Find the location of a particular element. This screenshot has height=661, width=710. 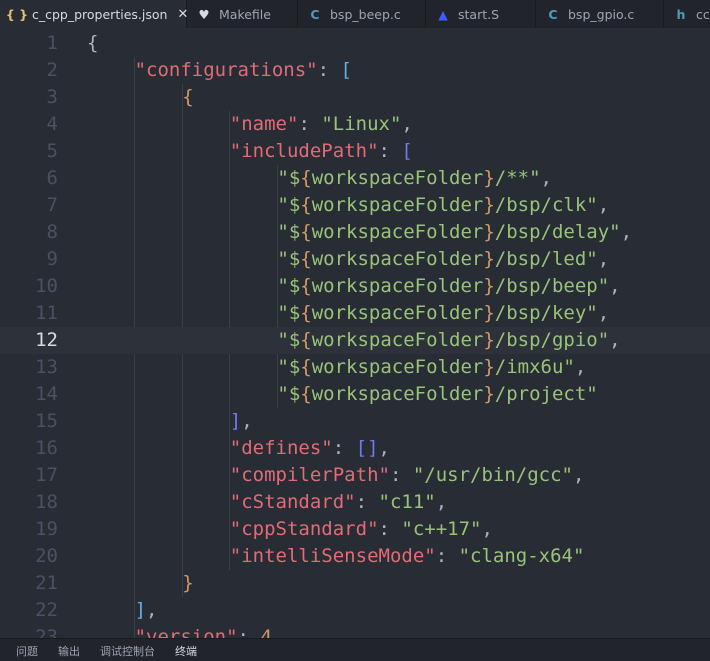

code-token: "includePath" is located at coordinates (304, 151).